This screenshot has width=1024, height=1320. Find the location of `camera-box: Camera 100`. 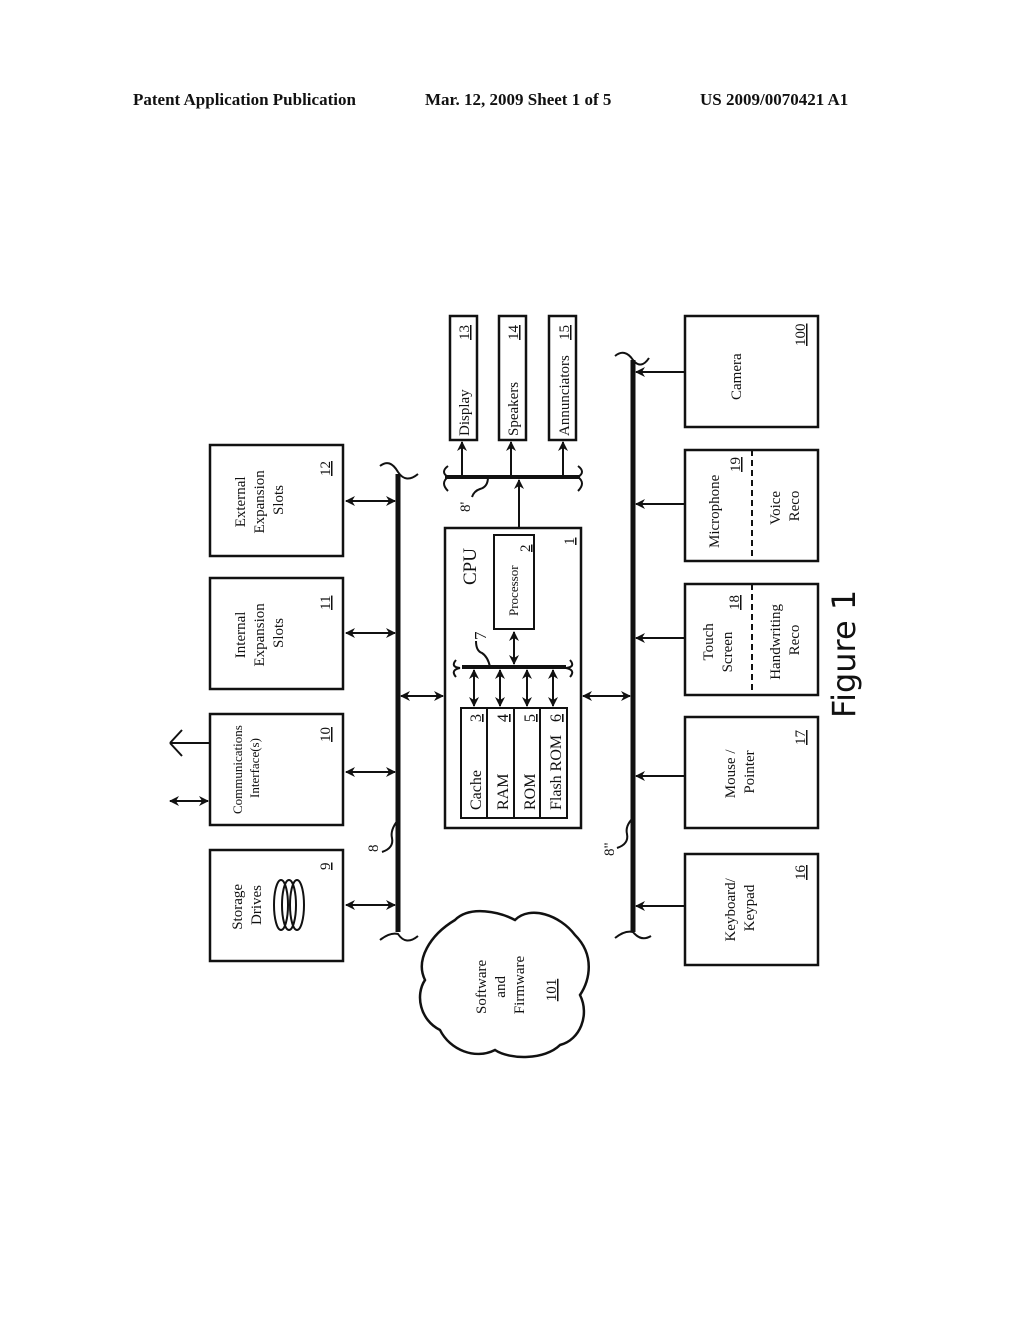

camera-box: Camera 100 is located at coordinates (751, 371).